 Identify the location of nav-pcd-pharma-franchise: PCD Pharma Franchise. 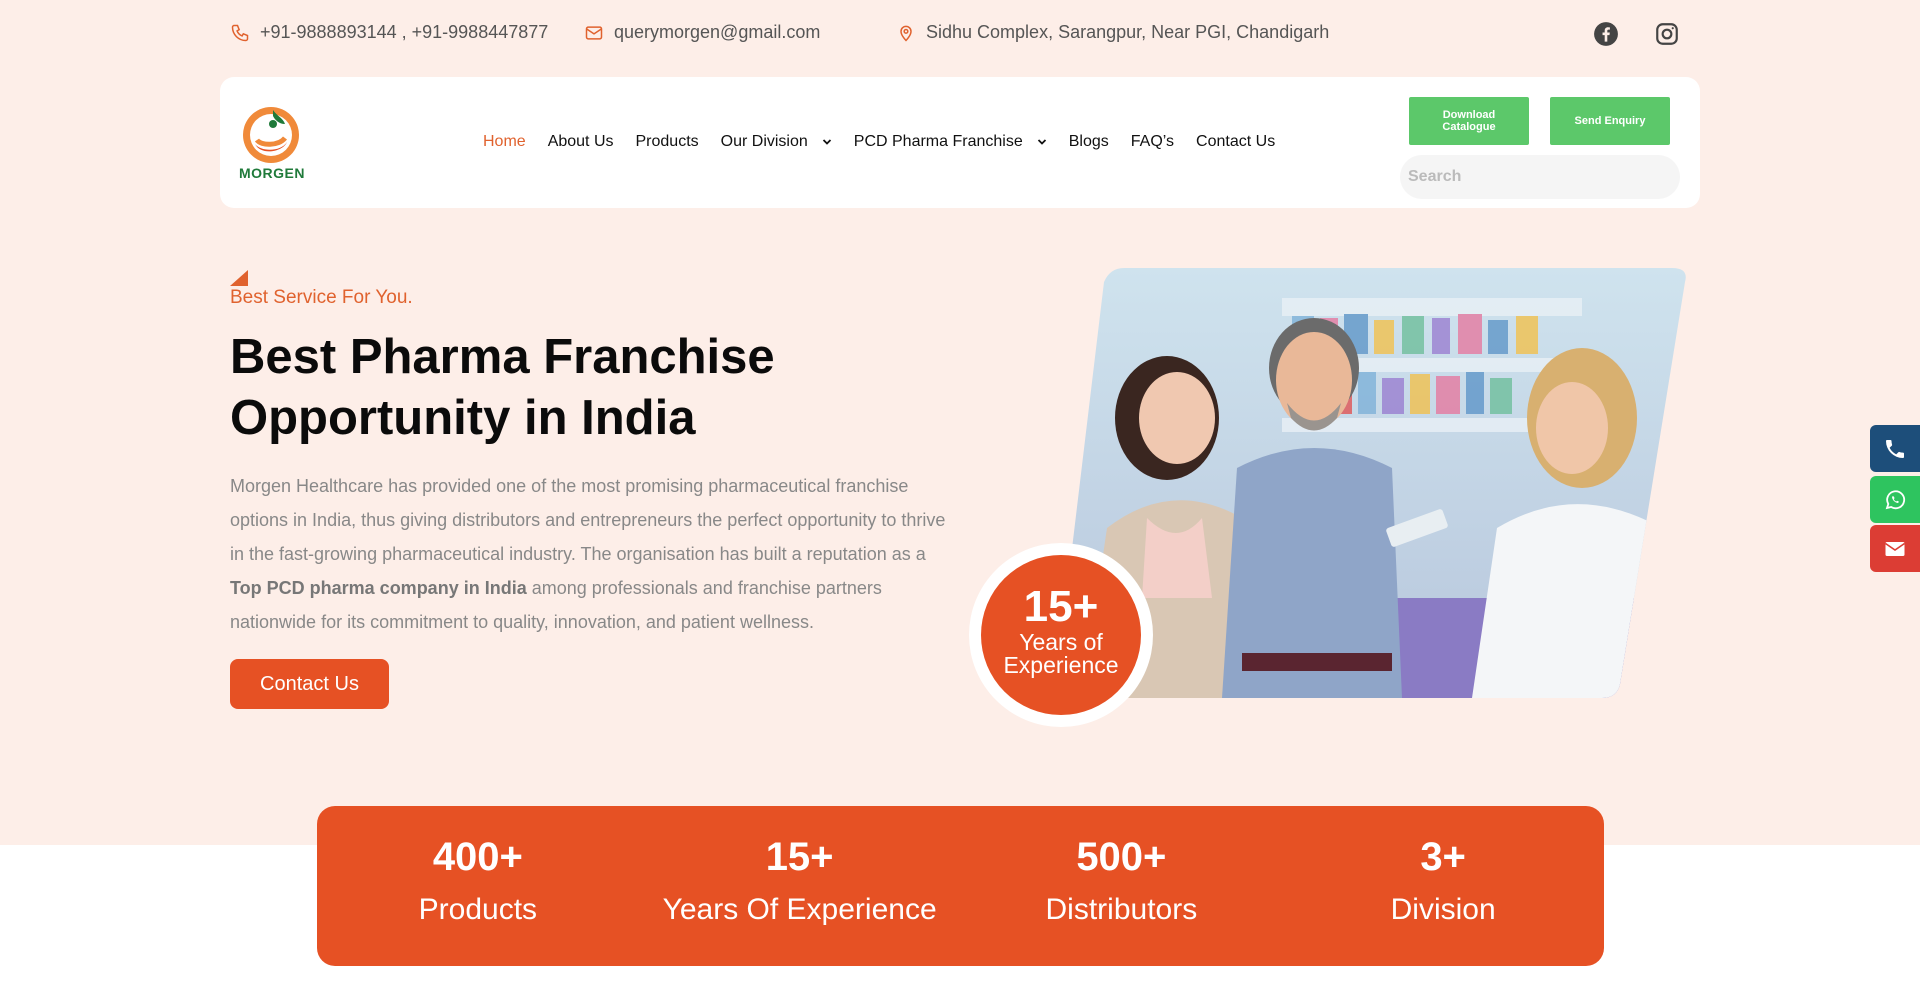
(950, 142).